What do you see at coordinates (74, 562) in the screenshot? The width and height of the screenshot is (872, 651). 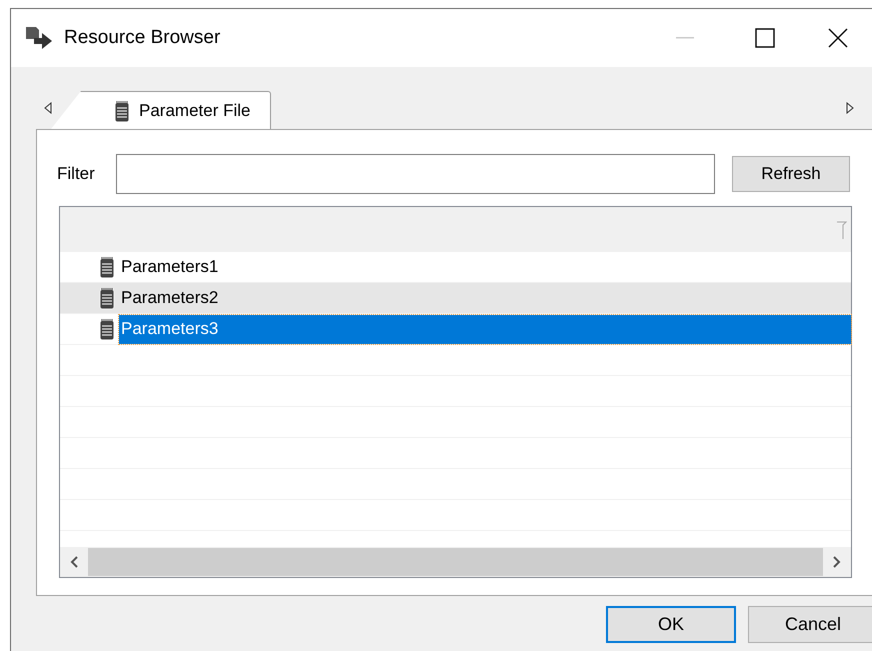 I see `chevron-left-icon` at bounding box center [74, 562].